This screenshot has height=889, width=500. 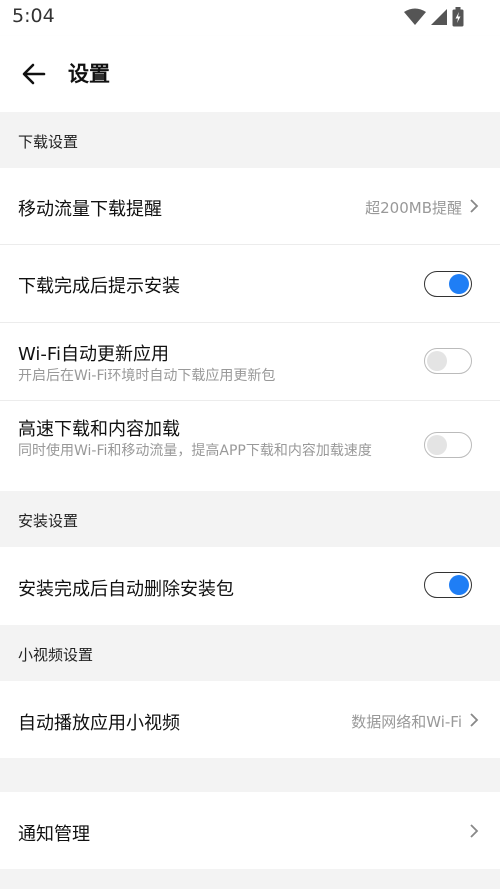 What do you see at coordinates (250, 283) in the screenshot?
I see `install-prompt-row: 下载完成后提示安装` at bounding box center [250, 283].